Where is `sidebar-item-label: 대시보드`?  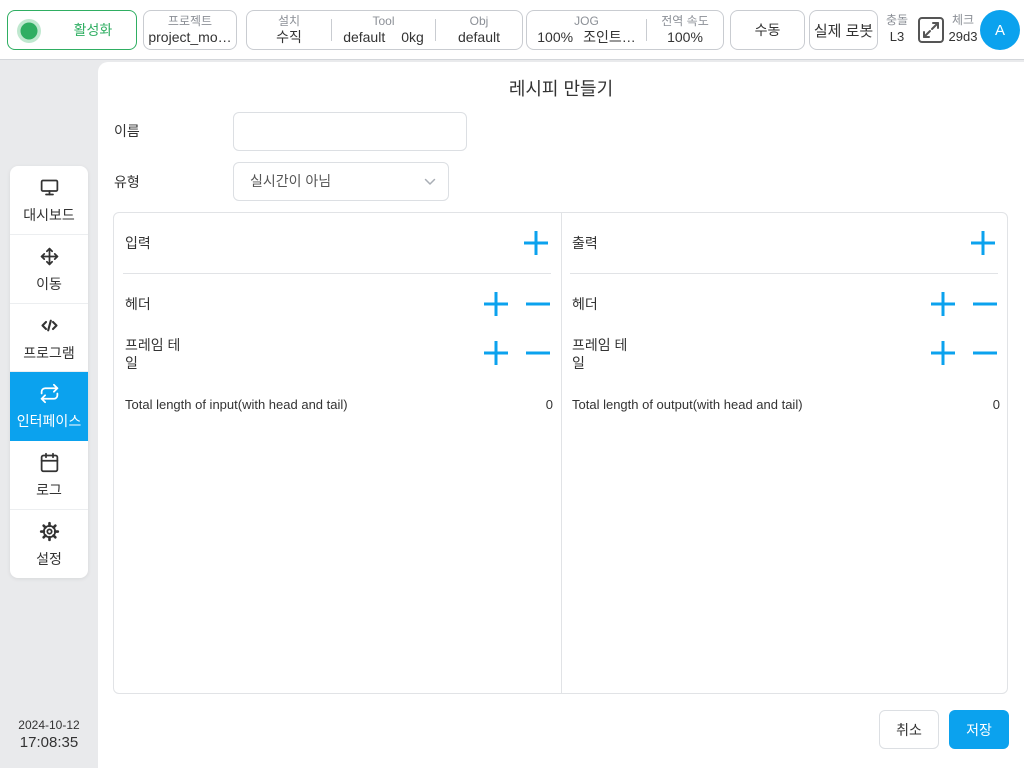
sidebar-item-label: 대시보드 is located at coordinates (49, 214).